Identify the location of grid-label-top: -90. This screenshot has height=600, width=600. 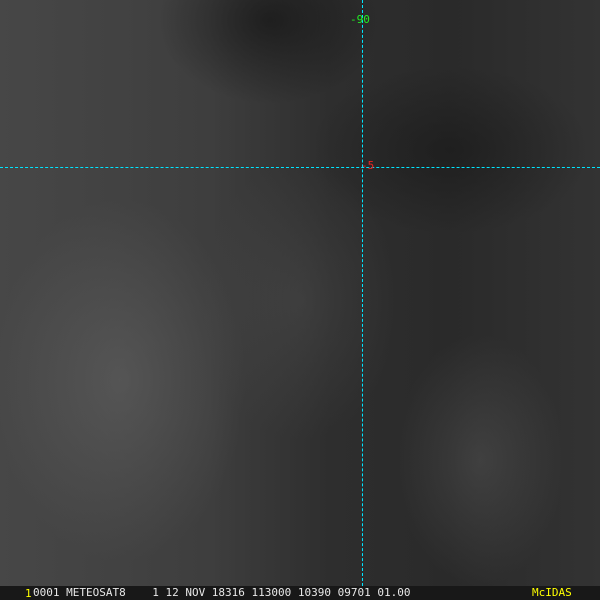
(360, 19).